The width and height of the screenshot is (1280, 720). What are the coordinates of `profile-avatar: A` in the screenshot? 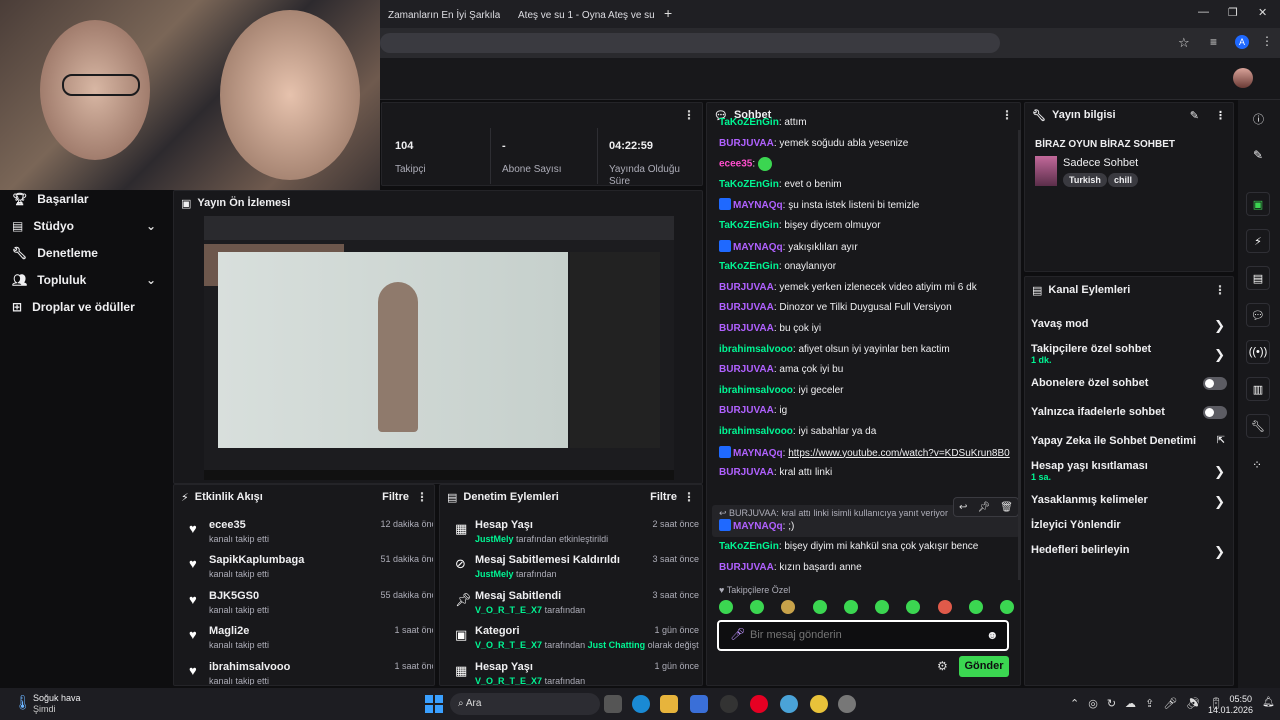 It's located at (1242, 42).